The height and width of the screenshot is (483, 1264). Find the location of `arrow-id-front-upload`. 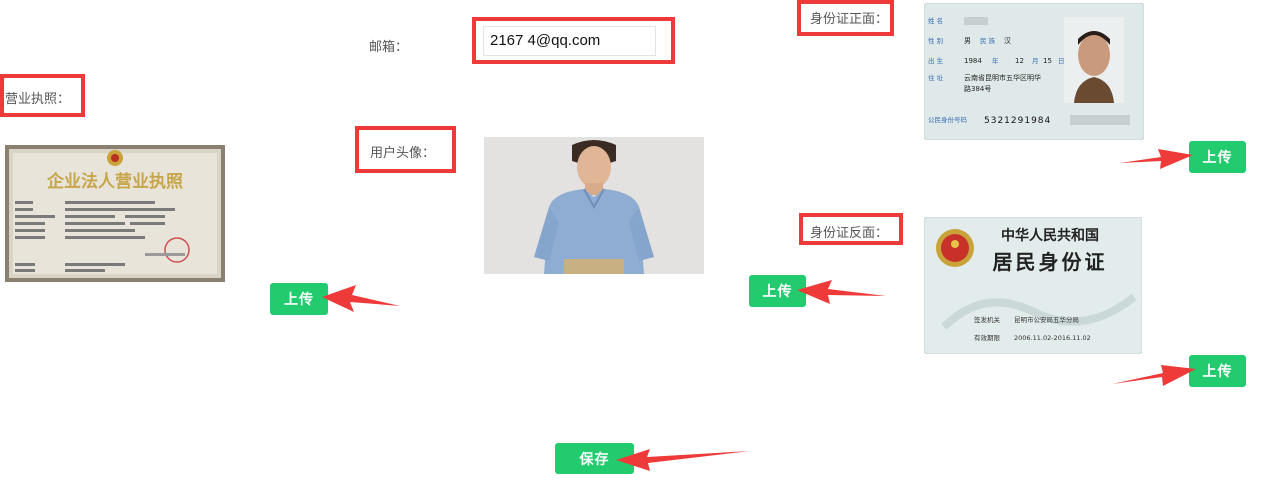

arrow-id-front-upload is located at coordinates (1156, 159).